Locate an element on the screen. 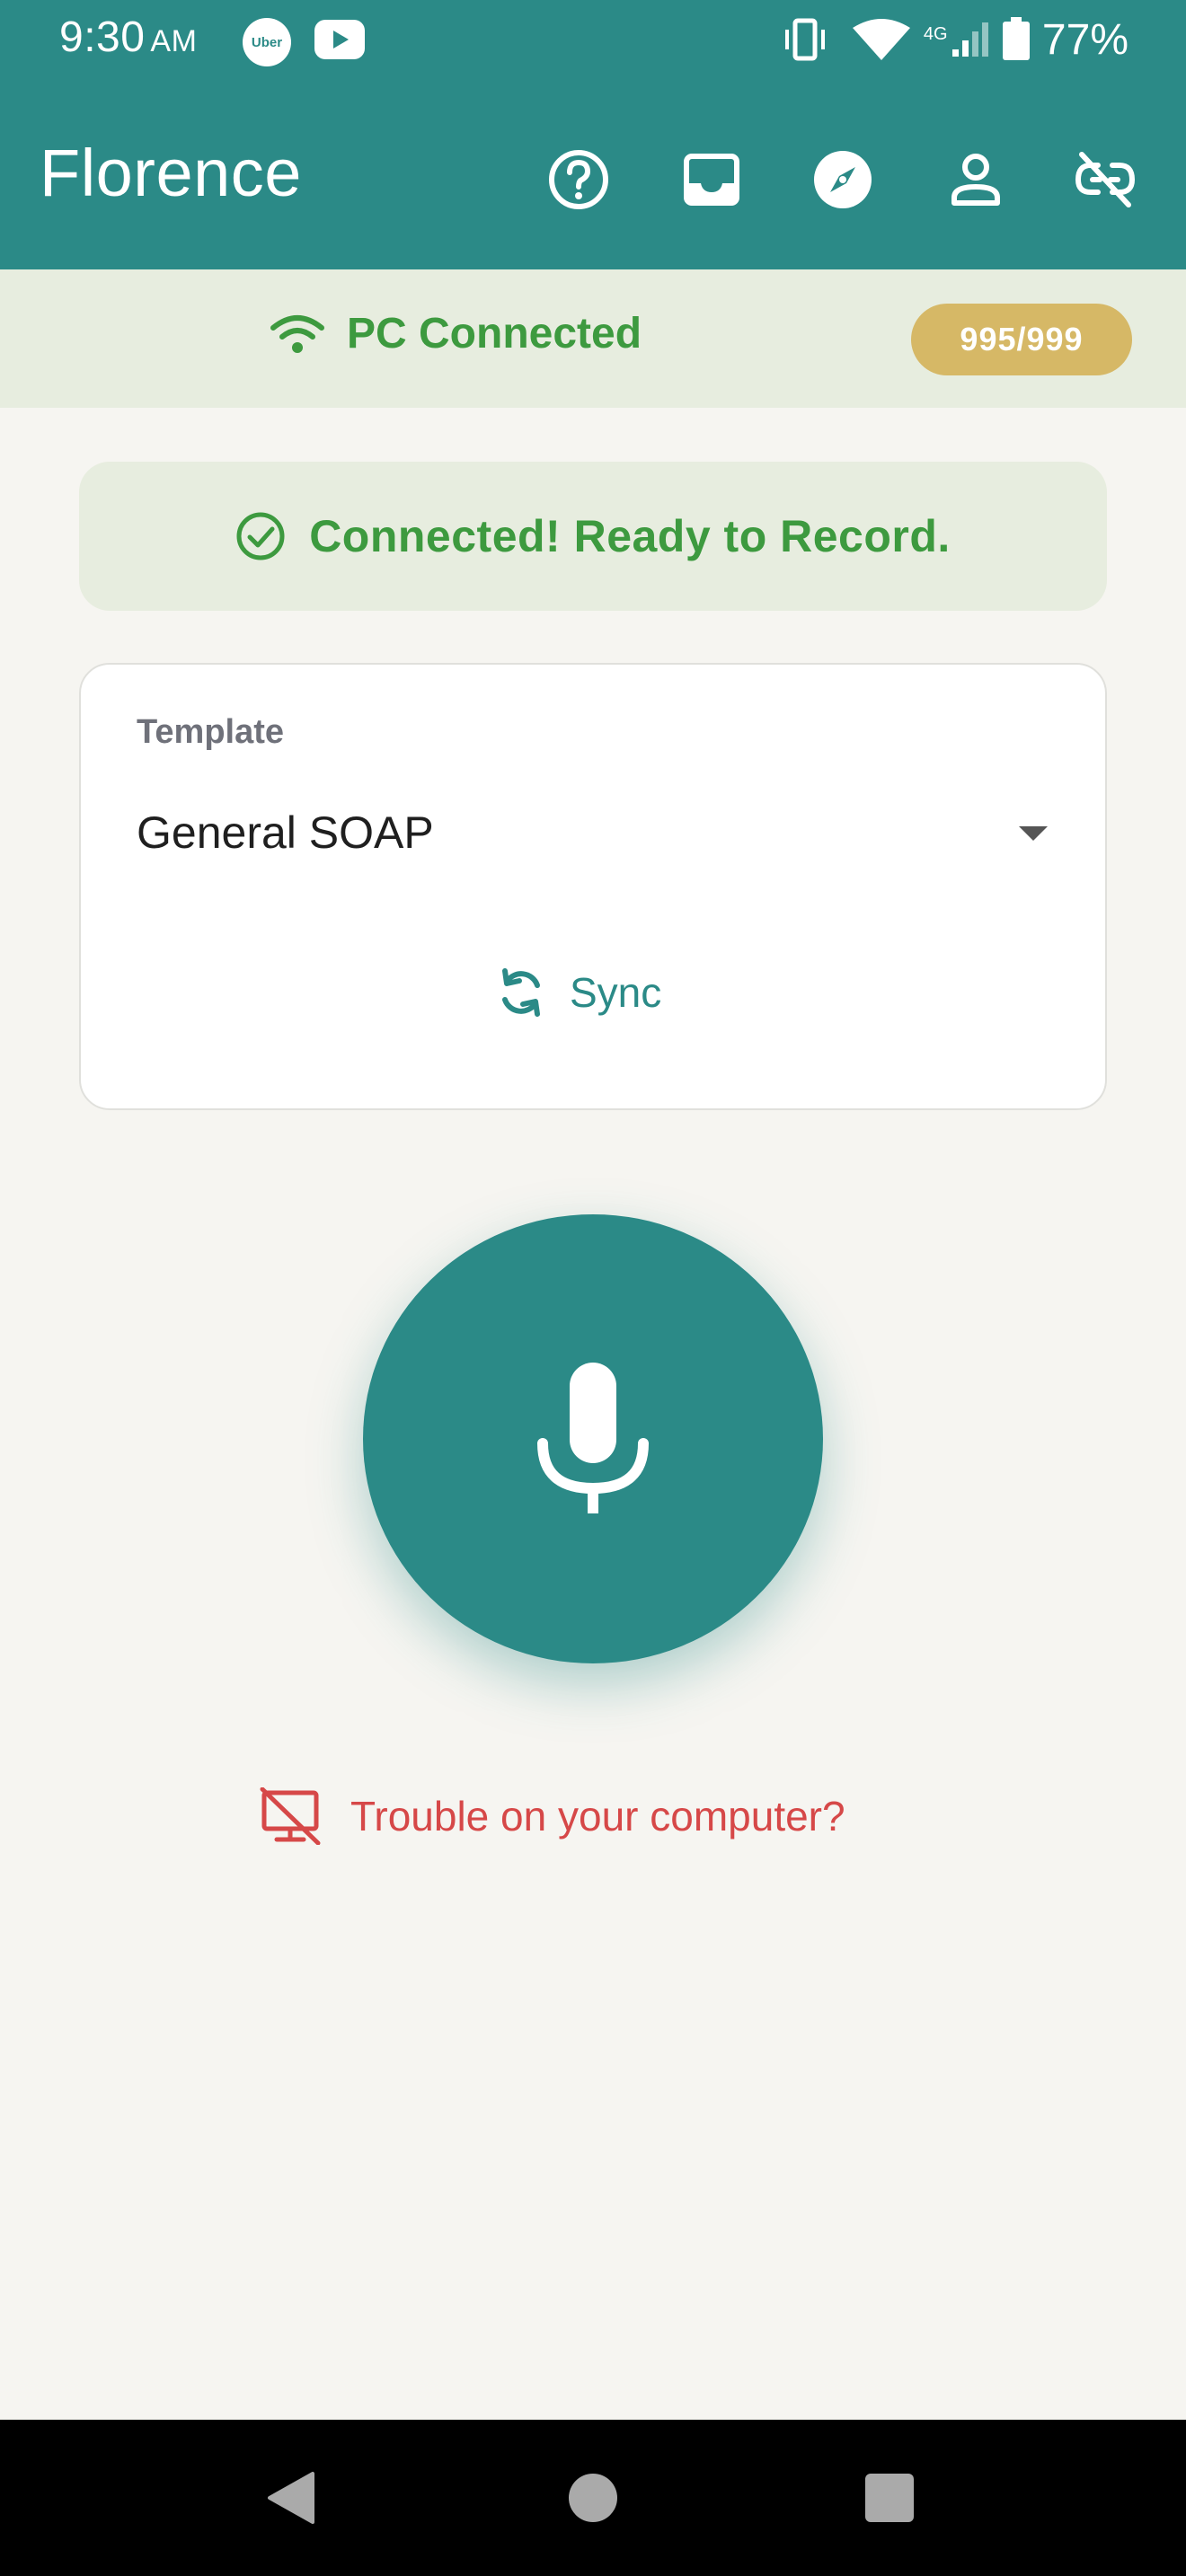 This screenshot has width=1186, height=2576. system-nav-bar is located at coordinates (593, 2498).